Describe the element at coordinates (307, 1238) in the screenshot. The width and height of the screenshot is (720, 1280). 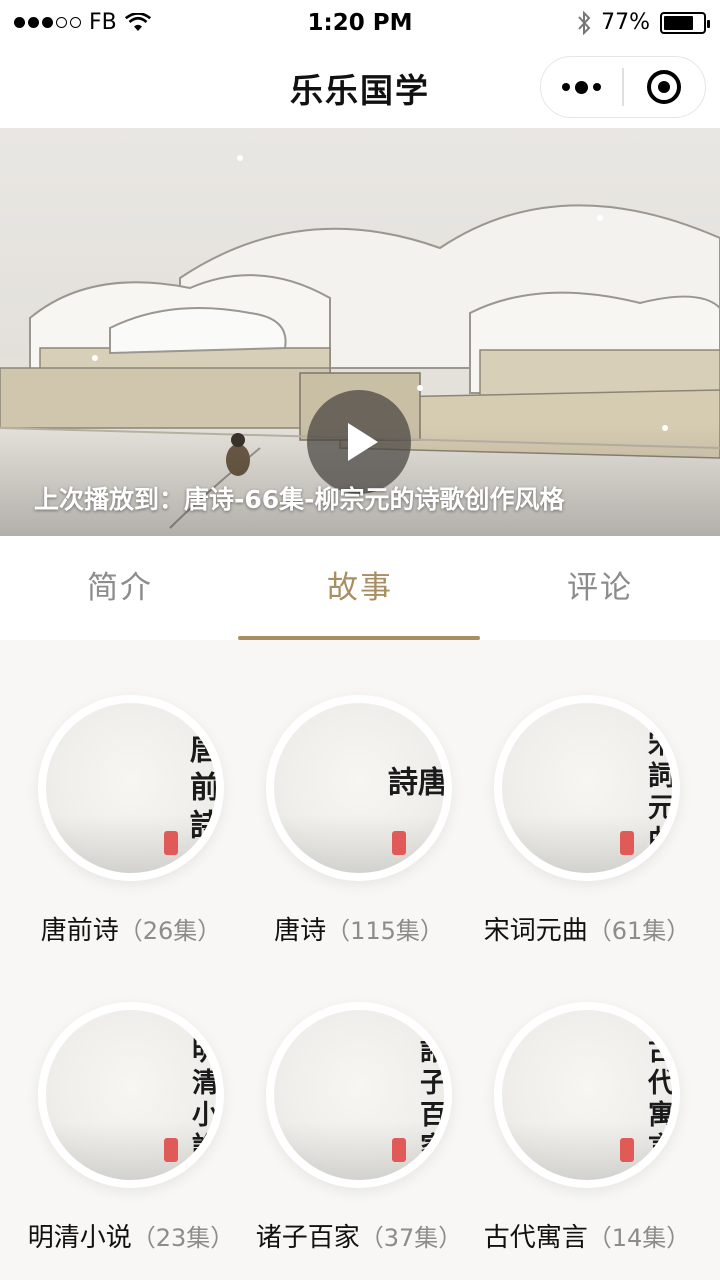
I see `category-title: 诸子百家` at that location.